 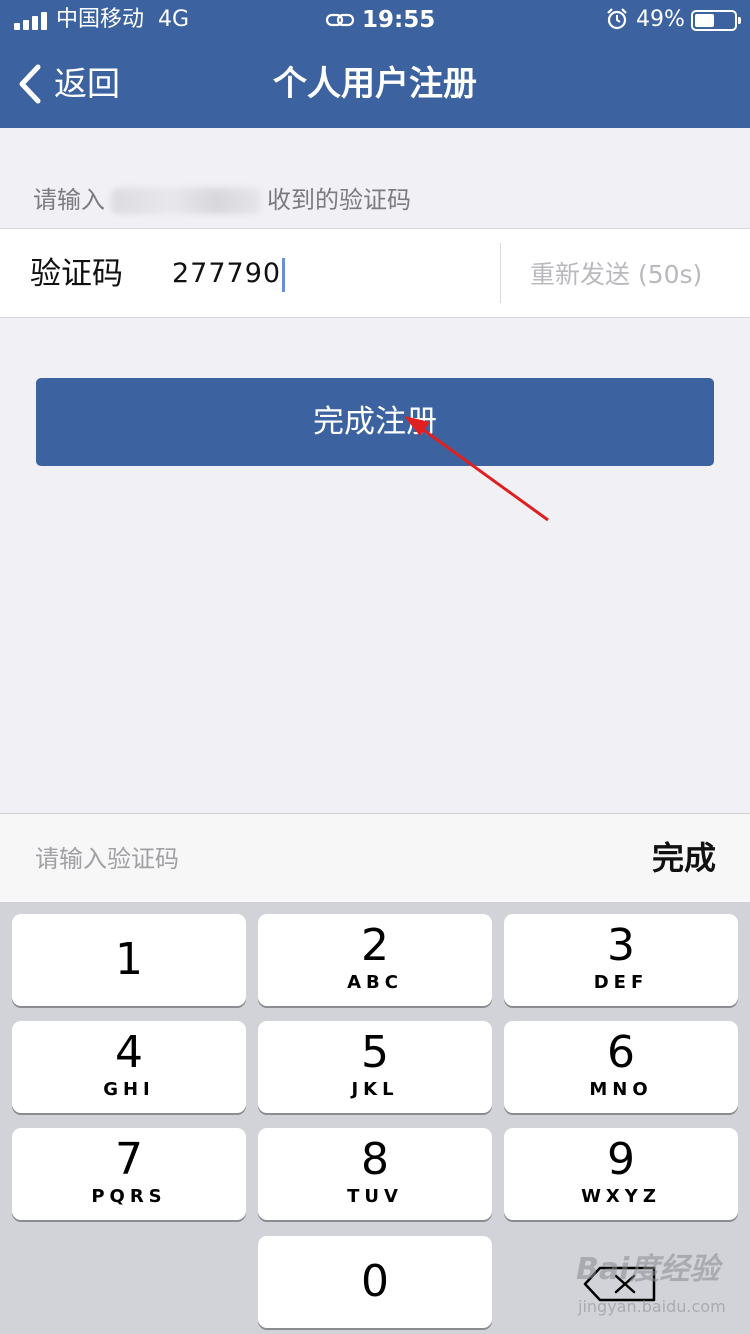 What do you see at coordinates (621, 982) in the screenshot?
I see `key-letters: DEF` at bounding box center [621, 982].